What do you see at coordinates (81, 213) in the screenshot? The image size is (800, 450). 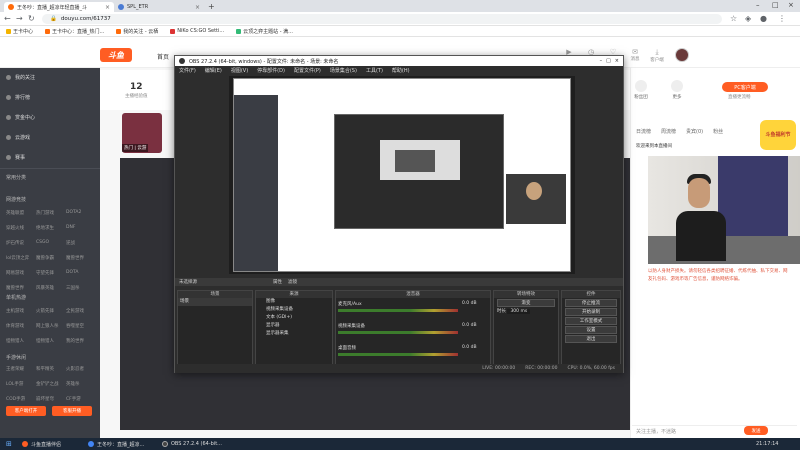 I see `category-item: DOTA2` at bounding box center [81, 213].